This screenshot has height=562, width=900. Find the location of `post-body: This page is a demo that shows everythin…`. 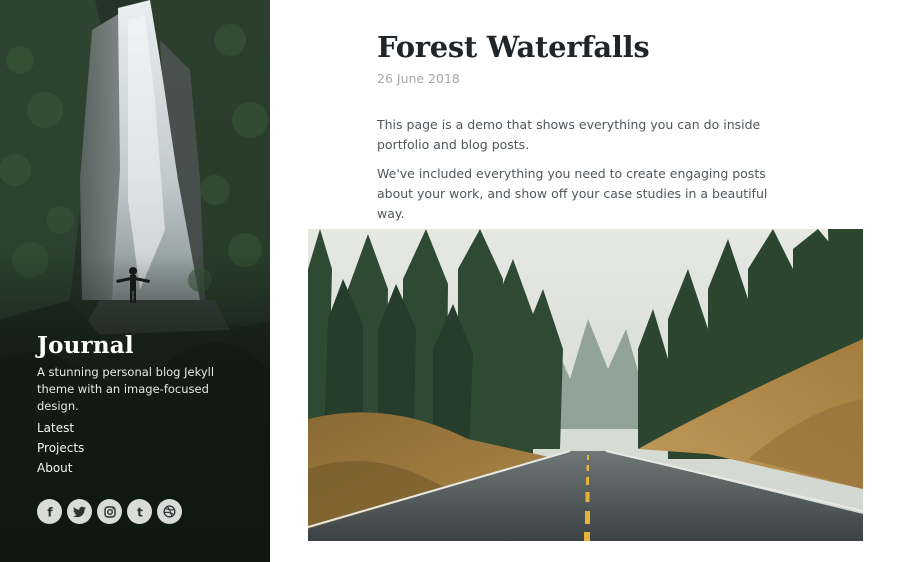

post-body: This page is a demo that shows everythin… is located at coordinates (582, 174).